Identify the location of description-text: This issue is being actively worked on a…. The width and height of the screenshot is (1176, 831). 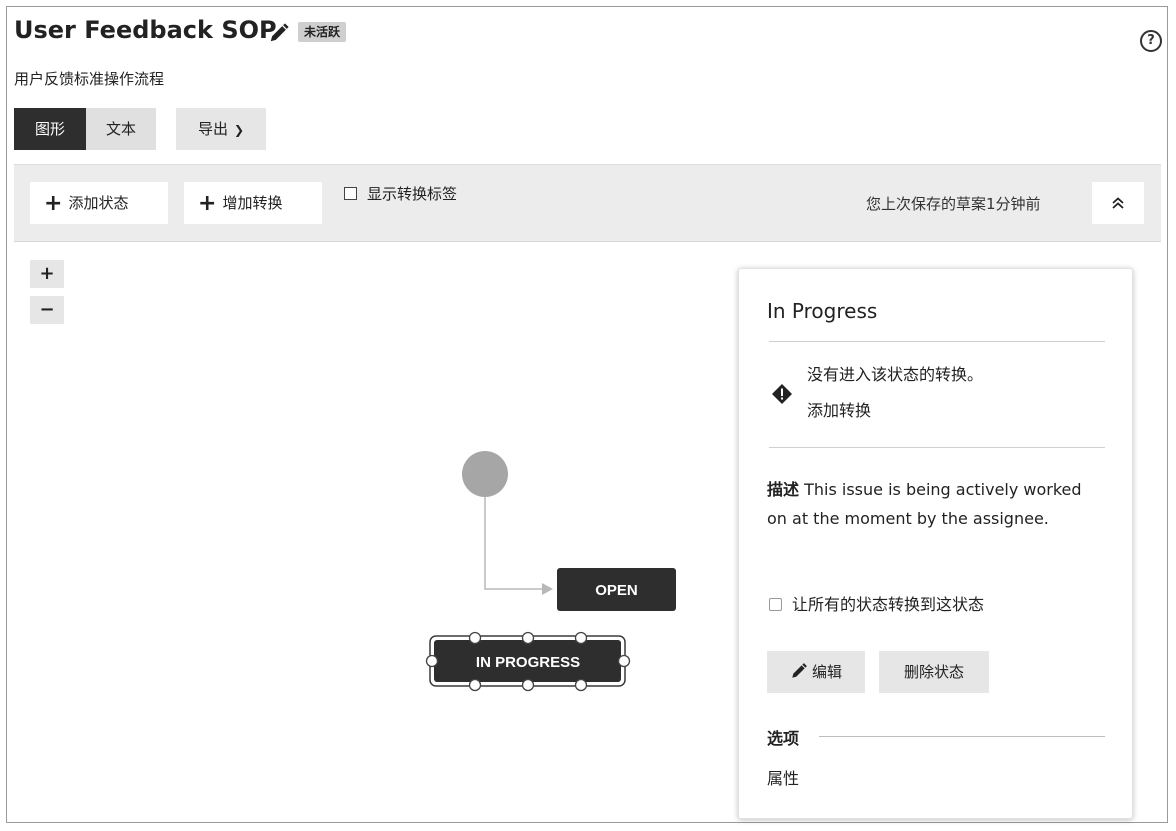
(924, 504).